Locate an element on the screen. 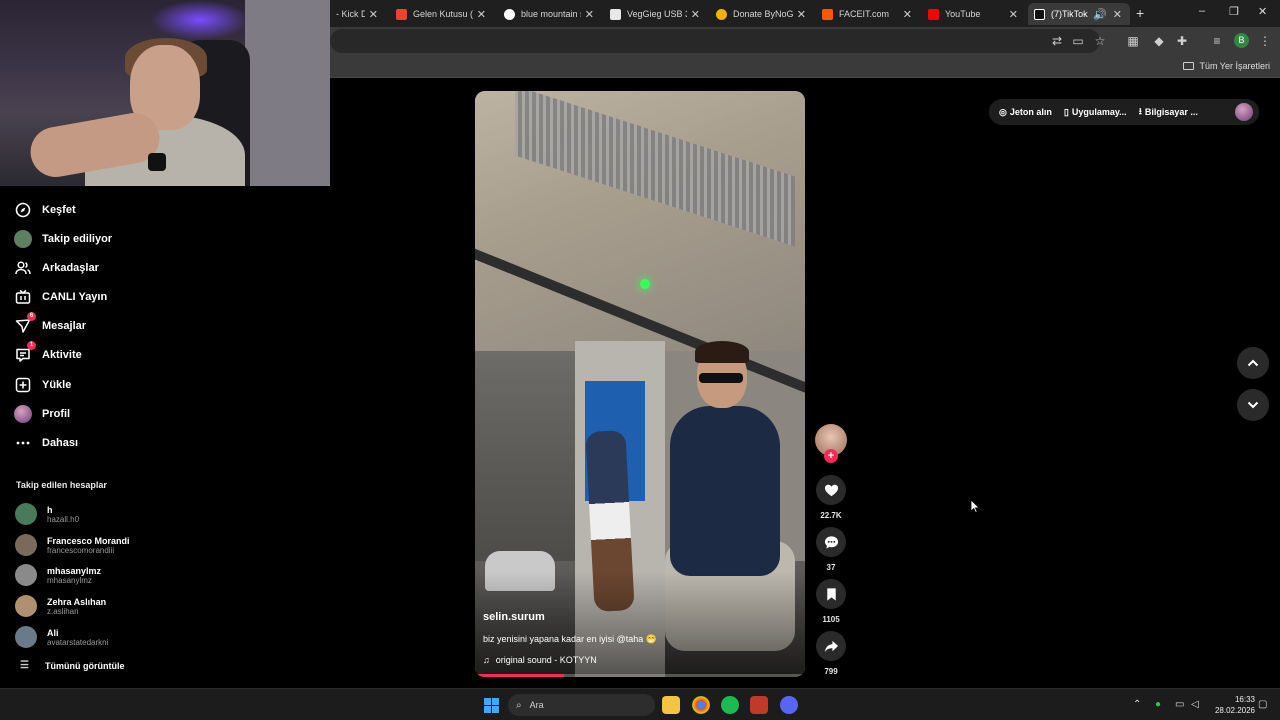 This screenshot has width=1280, height=720. reading-list-icon: ≡ is located at coordinates (1217, 41).